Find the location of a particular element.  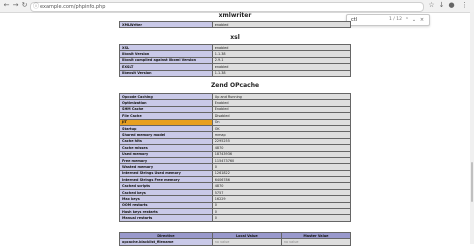

table-row: libexslt Version 1.1.38 is located at coordinates (235, 73).